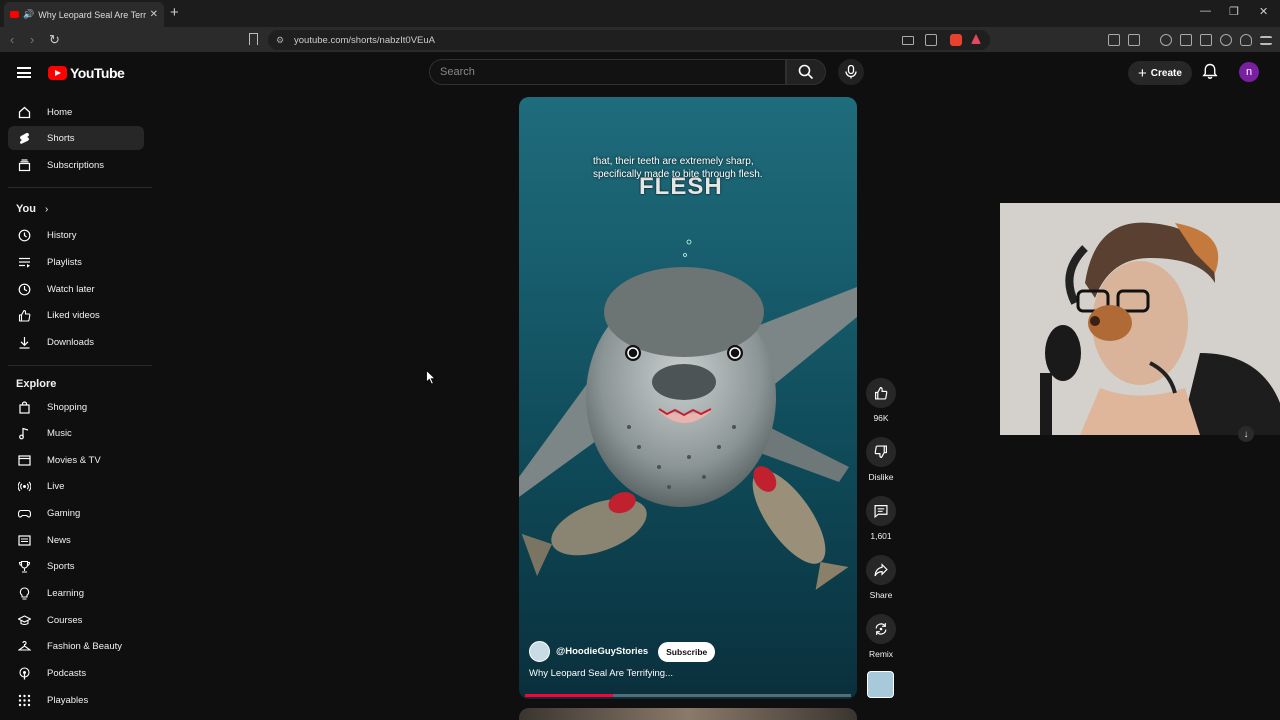 Image resolution: width=1280 pixels, height=720 pixels. Describe the element at coordinates (76, 165) in the screenshot. I see `sidebar-item-subscriptions: Subscriptions` at that location.